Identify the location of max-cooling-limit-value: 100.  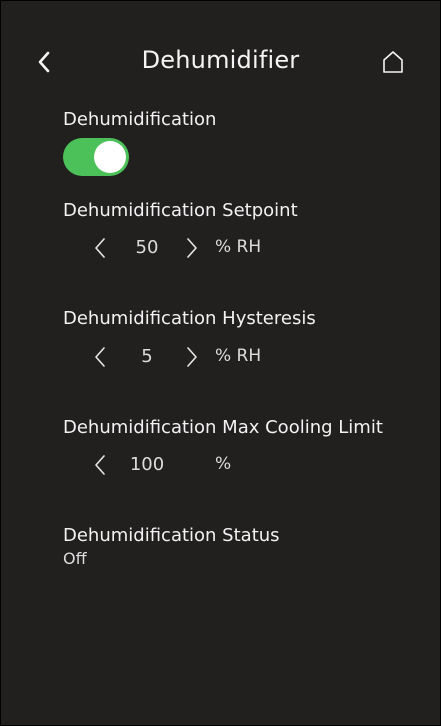
(147, 464).